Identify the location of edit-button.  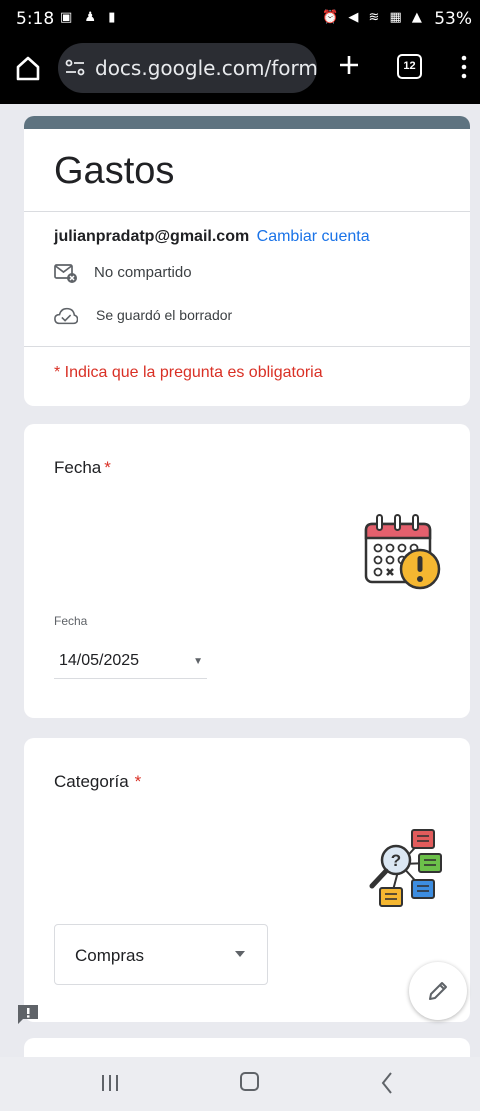
(438, 991).